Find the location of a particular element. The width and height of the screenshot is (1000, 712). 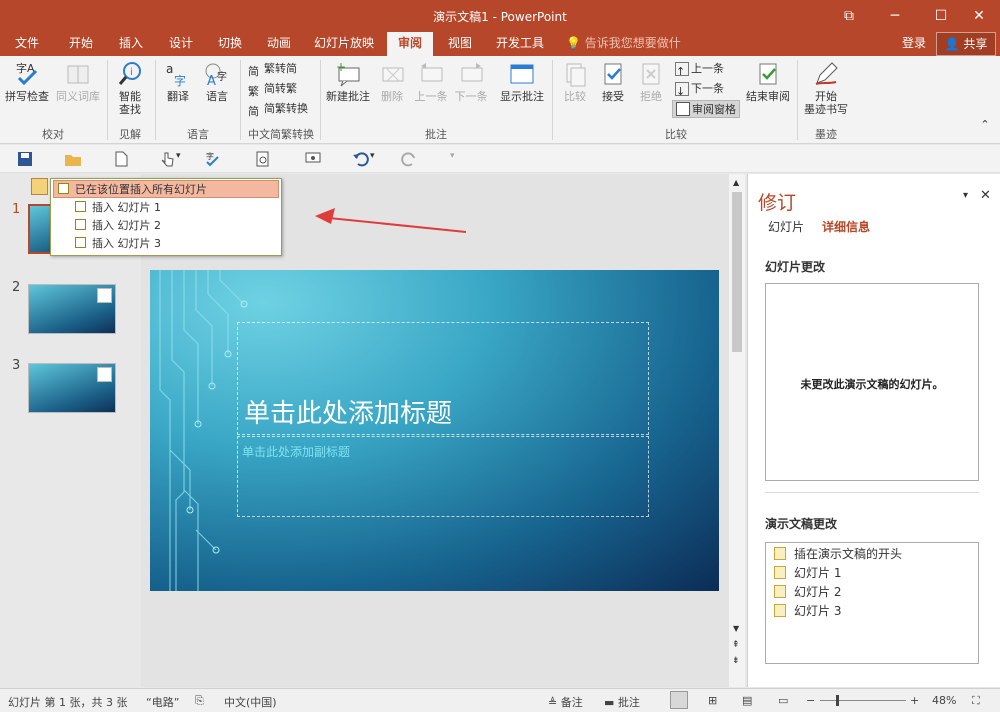

tab-transitions: 切换 is located at coordinates (230, 44).